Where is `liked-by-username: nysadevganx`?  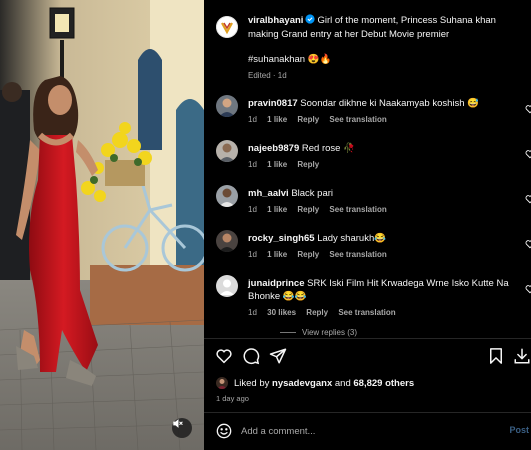
liked-by-username: nysadevganx is located at coordinates (302, 383).